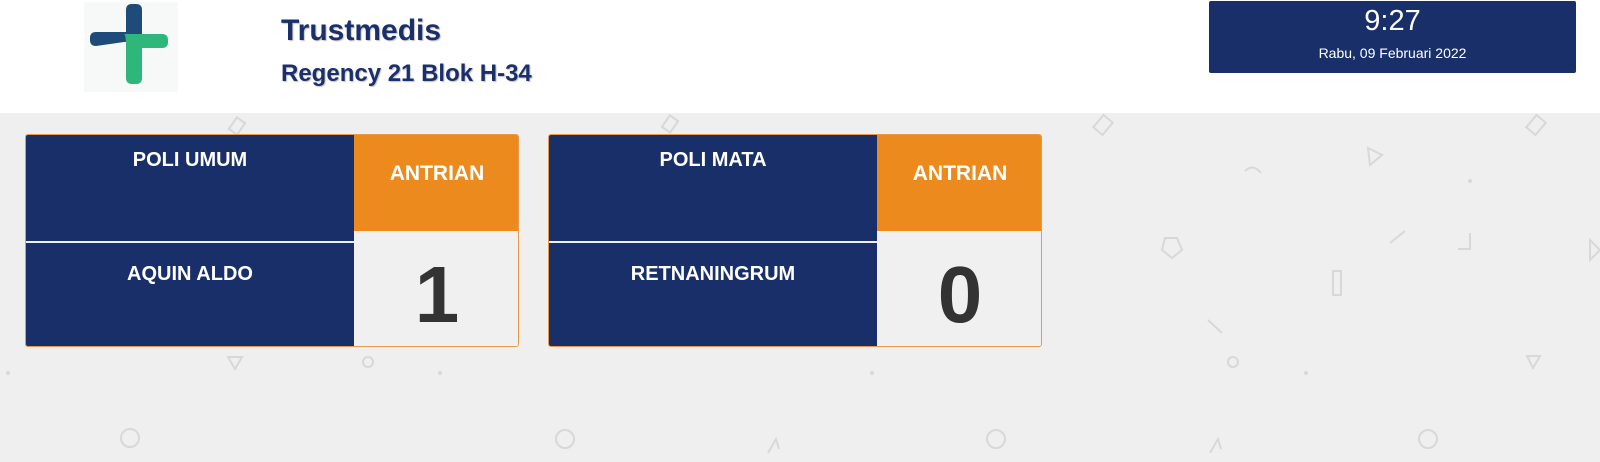 The width and height of the screenshot is (1600, 462). What do you see at coordinates (361, 30) in the screenshot?
I see `clinic-name: Trustmedis` at bounding box center [361, 30].